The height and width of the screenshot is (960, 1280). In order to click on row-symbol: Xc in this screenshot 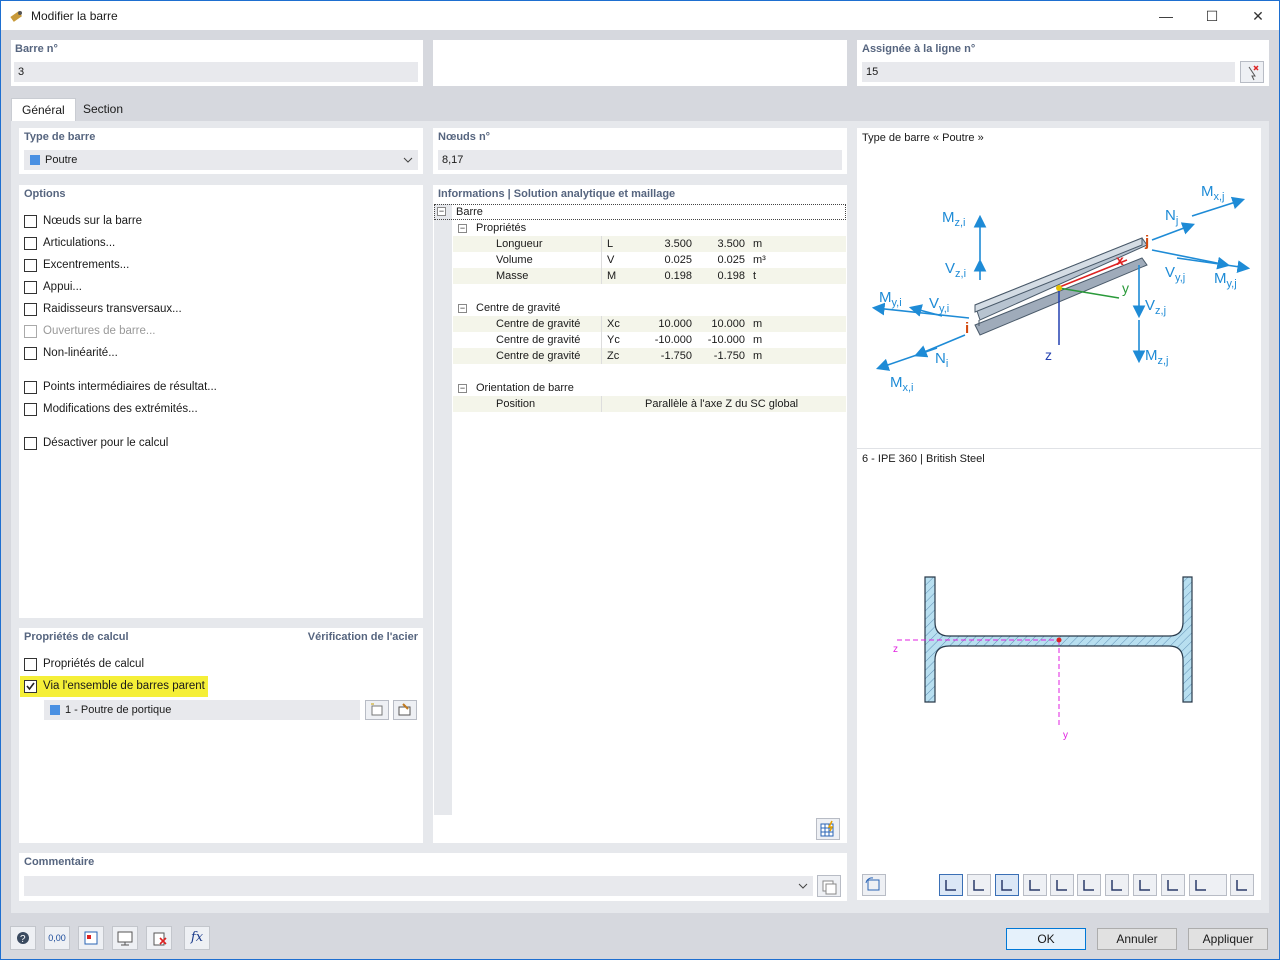, I will do `click(613, 324)`.